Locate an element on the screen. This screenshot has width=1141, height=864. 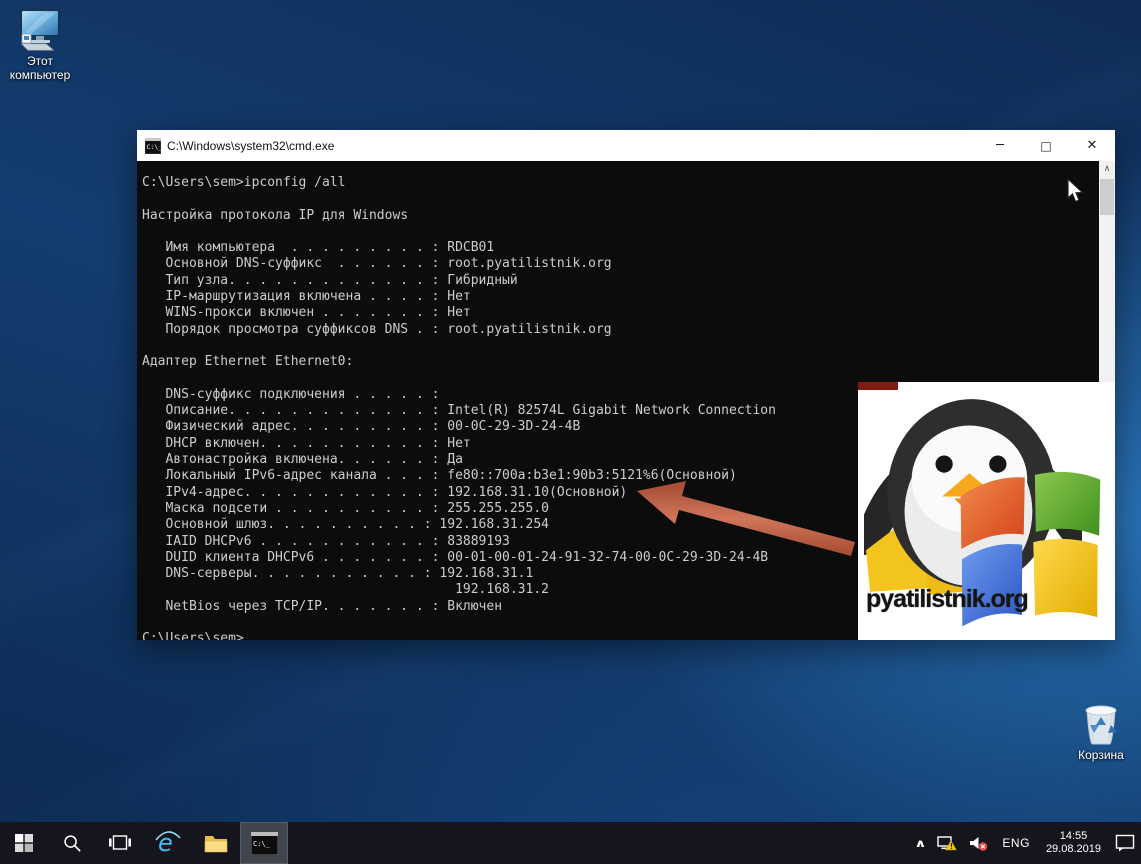
window-title: C:\Windows\system32\cmd.exe is located at coordinates (251, 145).